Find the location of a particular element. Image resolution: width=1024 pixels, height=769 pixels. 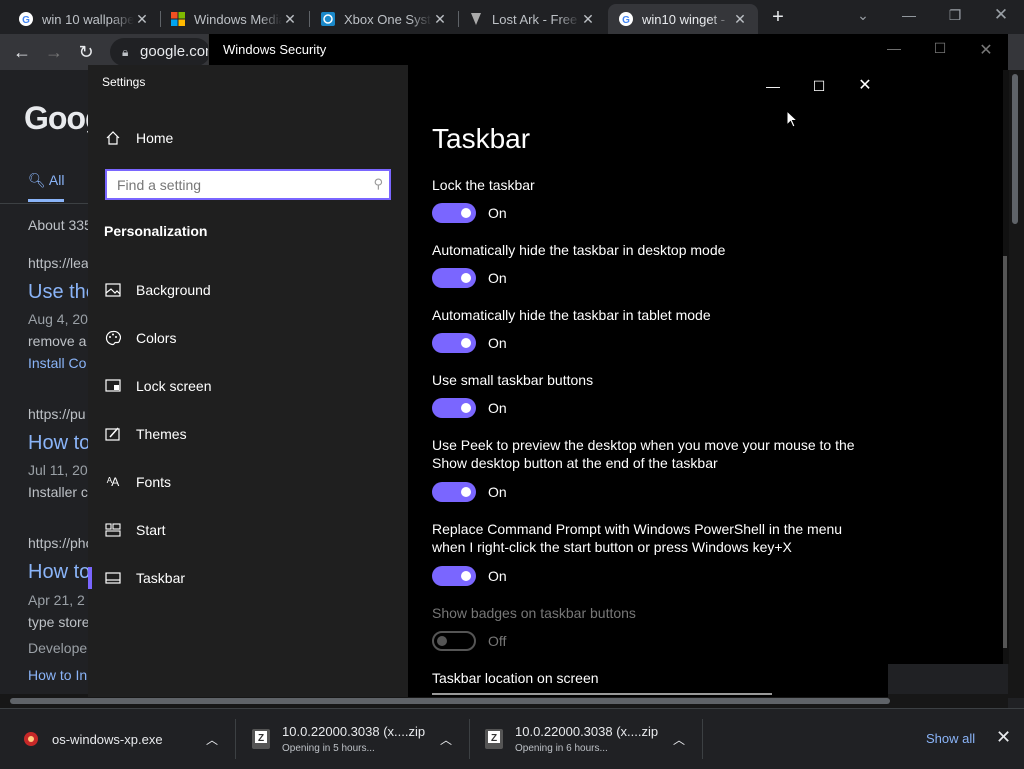

browser-tab-1: G win 10 wallpape ✕ is located at coordinates (84, 19).